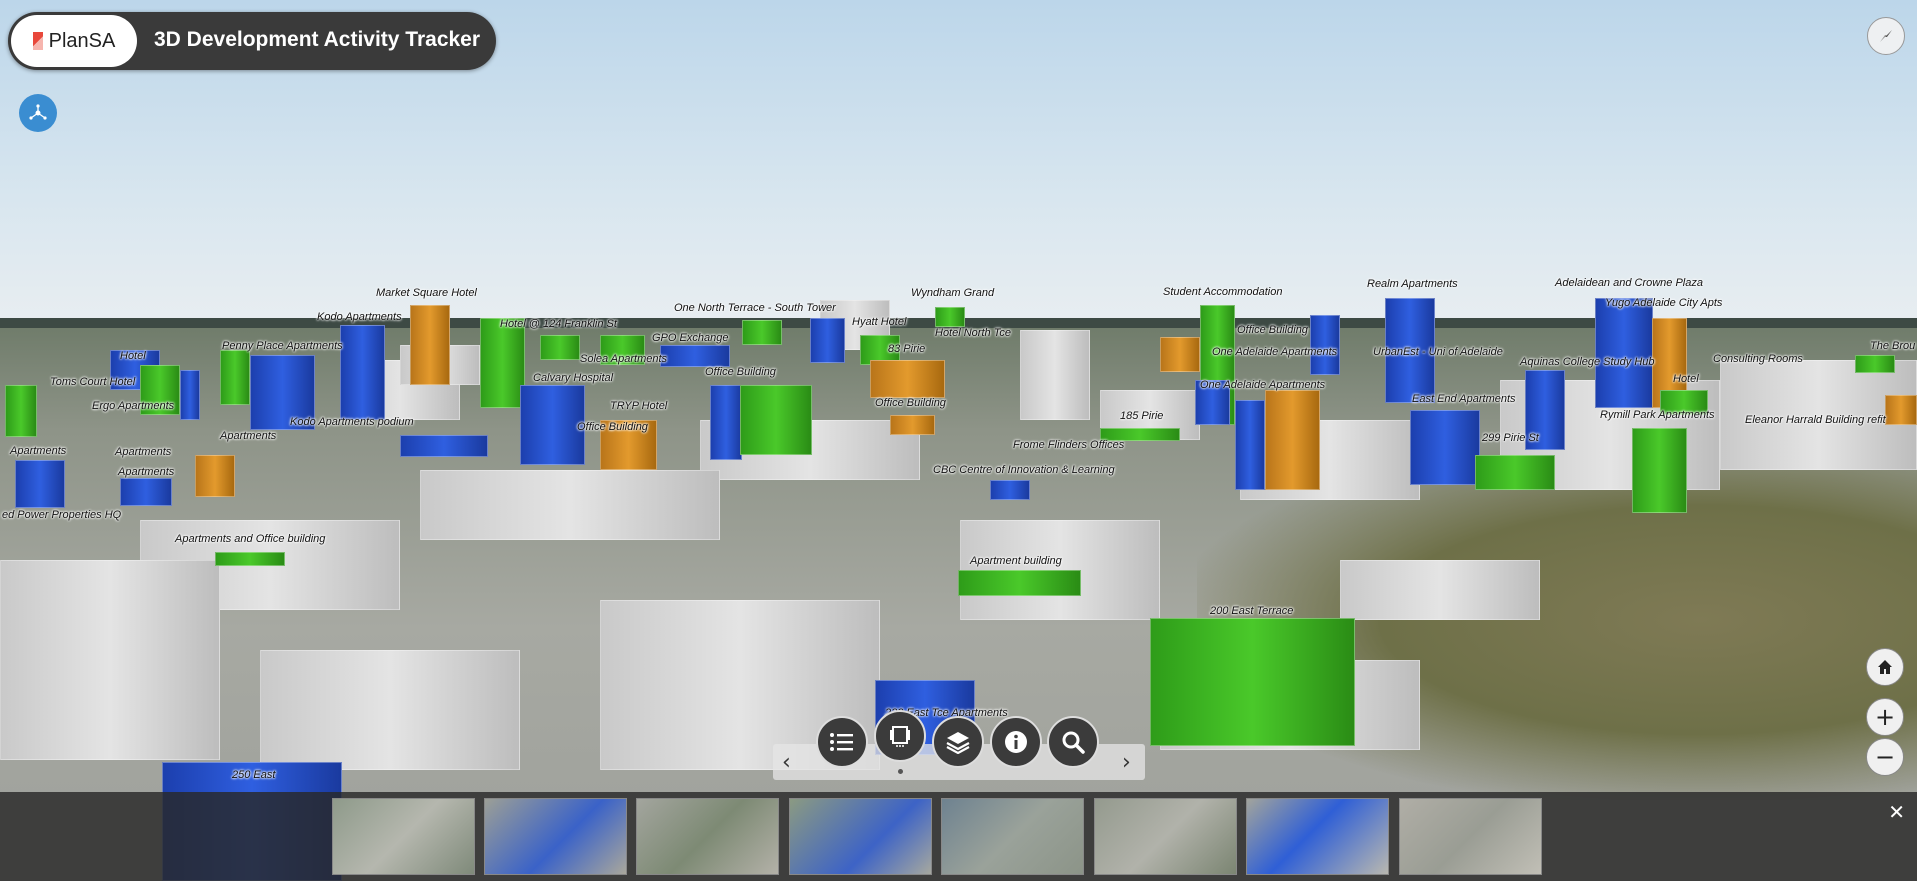  What do you see at coordinates (638, 406) in the screenshot?
I see `map-label: TRYP Hotel` at bounding box center [638, 406].